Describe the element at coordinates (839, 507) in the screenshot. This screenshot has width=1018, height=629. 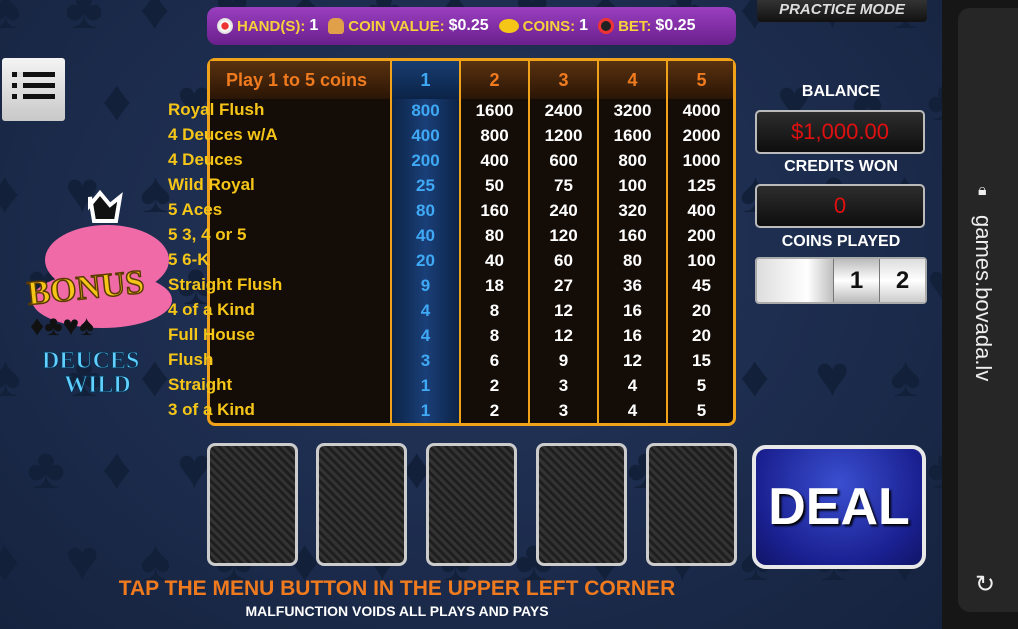
I see `deal-button: DEAL` at that location.